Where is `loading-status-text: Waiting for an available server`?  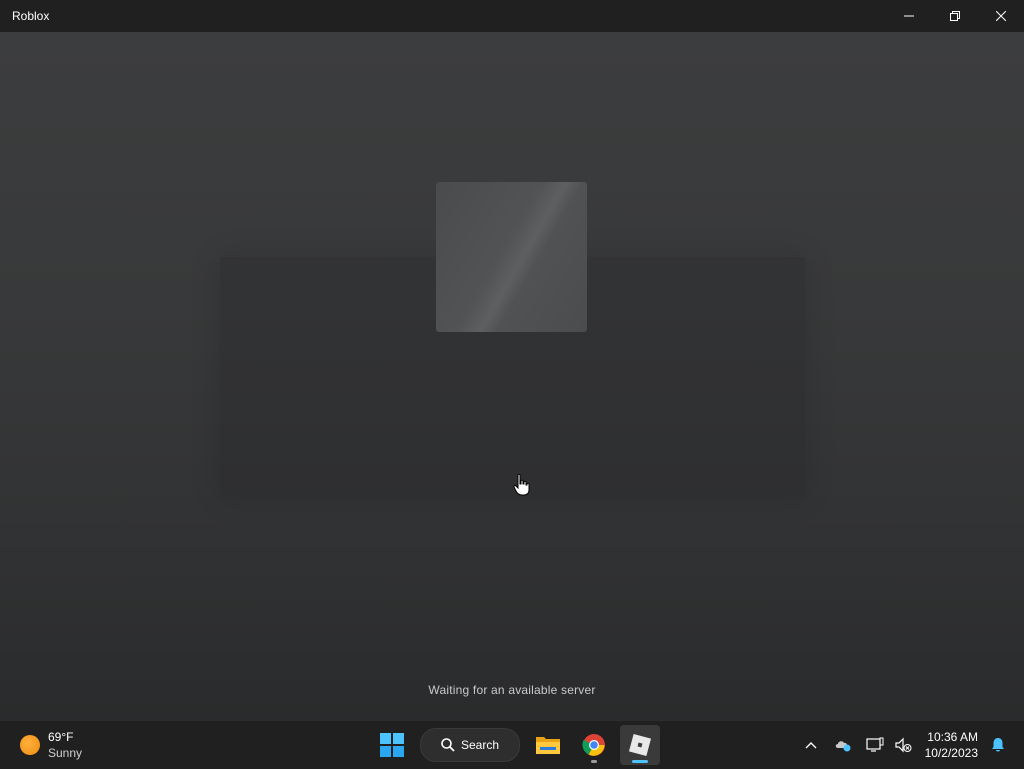
loading-status-text: Waiting for an available server is located at coordinates (512, 690).